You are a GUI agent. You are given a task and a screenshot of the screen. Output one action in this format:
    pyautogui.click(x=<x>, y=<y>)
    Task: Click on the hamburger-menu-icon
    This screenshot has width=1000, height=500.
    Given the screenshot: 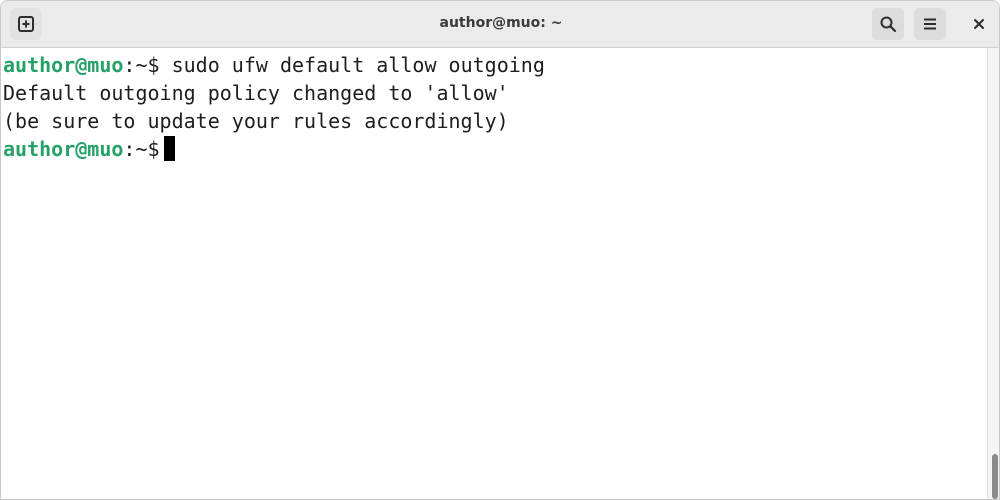 What is the action you would take?
    pyautogui.click(x=930, y=24)
    